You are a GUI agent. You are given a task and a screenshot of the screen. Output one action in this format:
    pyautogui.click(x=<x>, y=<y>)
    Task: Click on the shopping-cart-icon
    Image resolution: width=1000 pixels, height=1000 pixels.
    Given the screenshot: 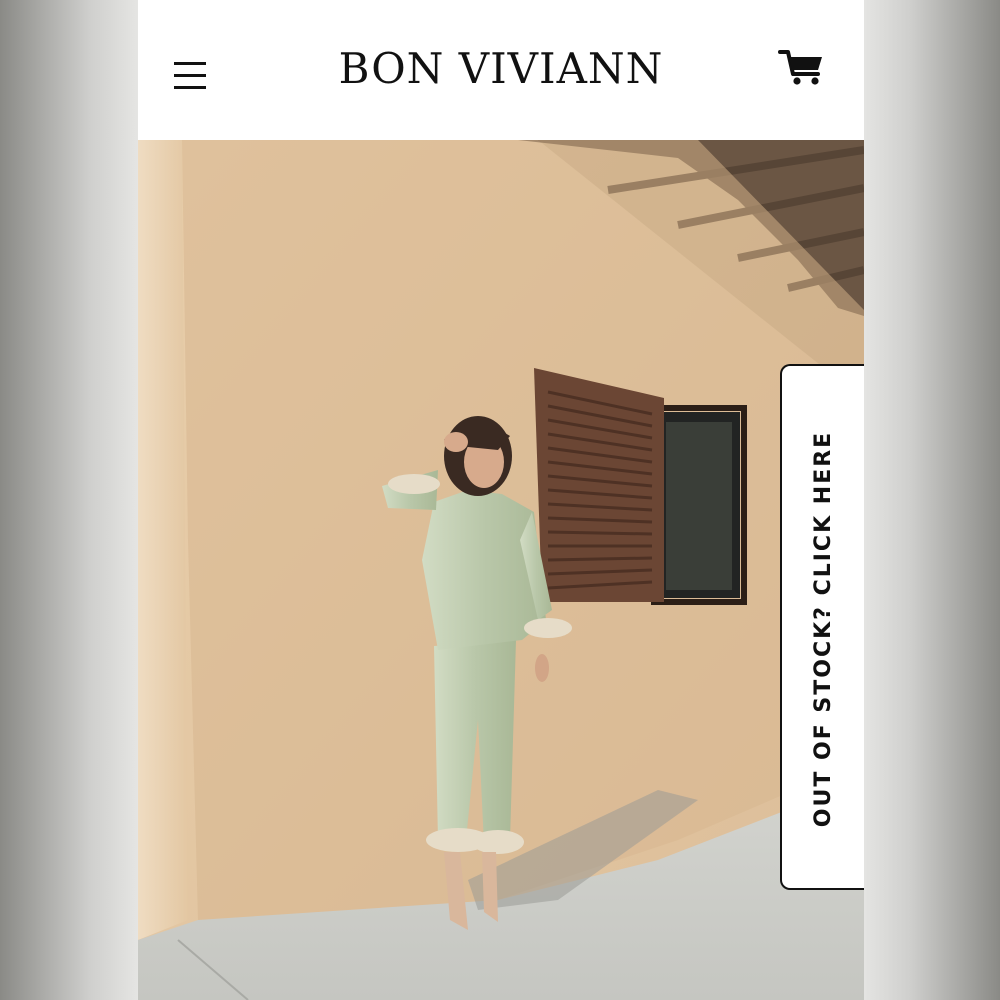 What is the action you would take?
    pyautogui.click(x=800, y=67)
    